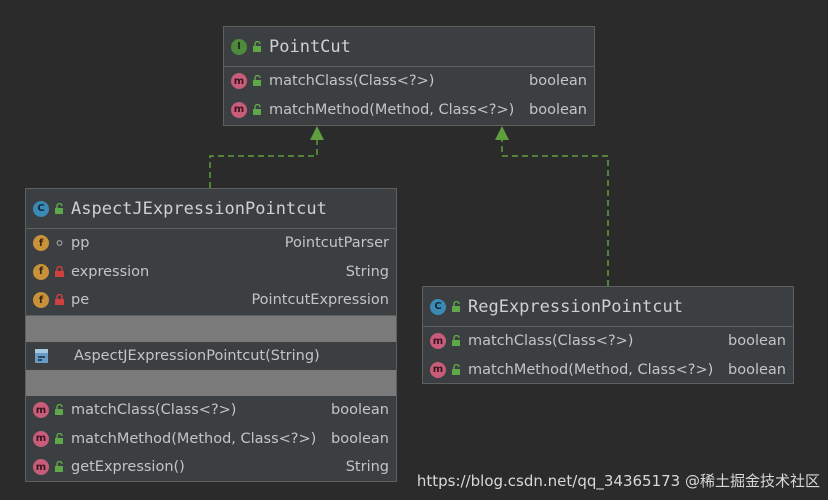  I want to click on interface-icon: I, so click(239, 46).